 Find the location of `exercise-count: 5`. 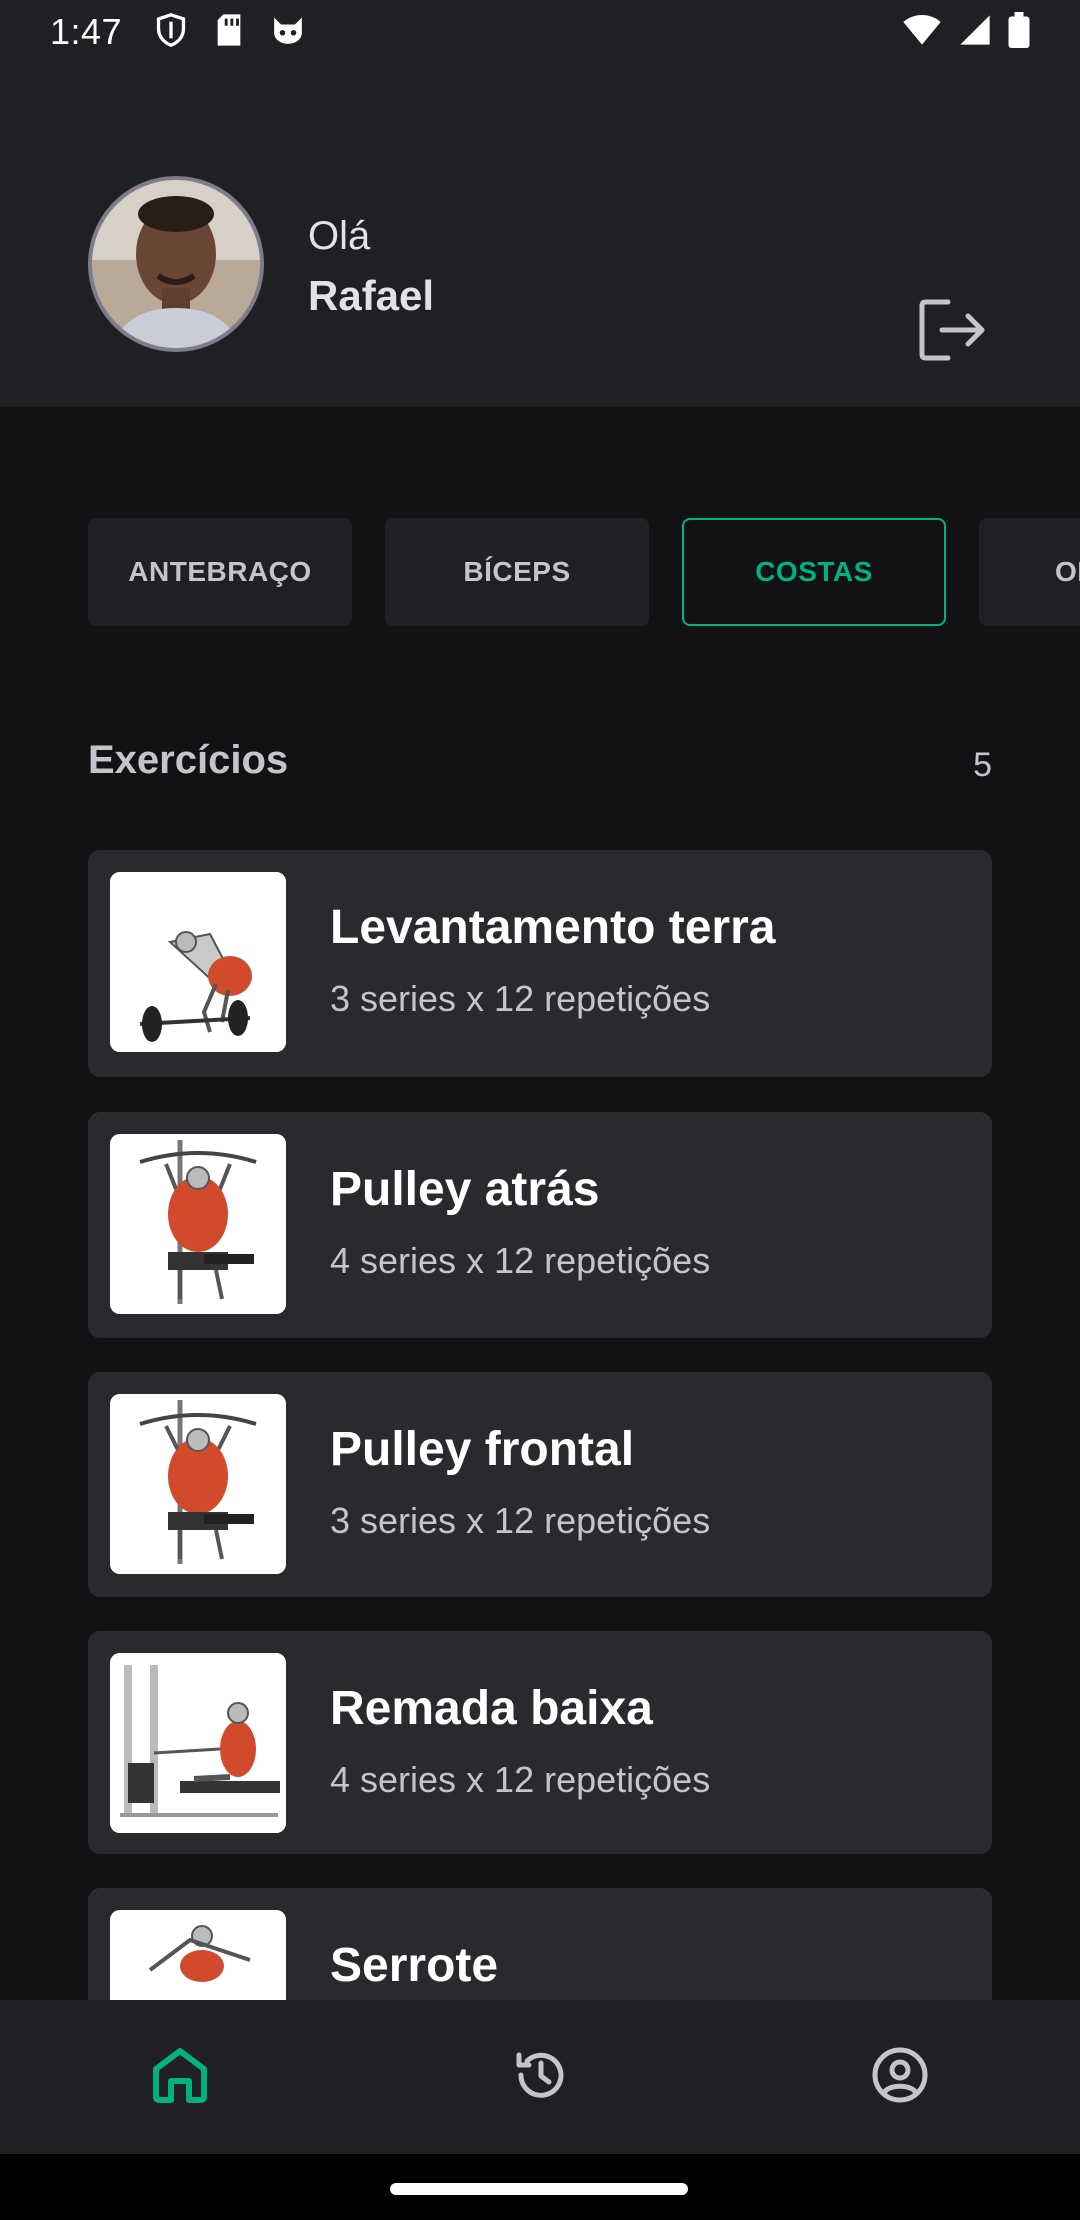

exercise-count: 5 is located at coordinates (982, 765).